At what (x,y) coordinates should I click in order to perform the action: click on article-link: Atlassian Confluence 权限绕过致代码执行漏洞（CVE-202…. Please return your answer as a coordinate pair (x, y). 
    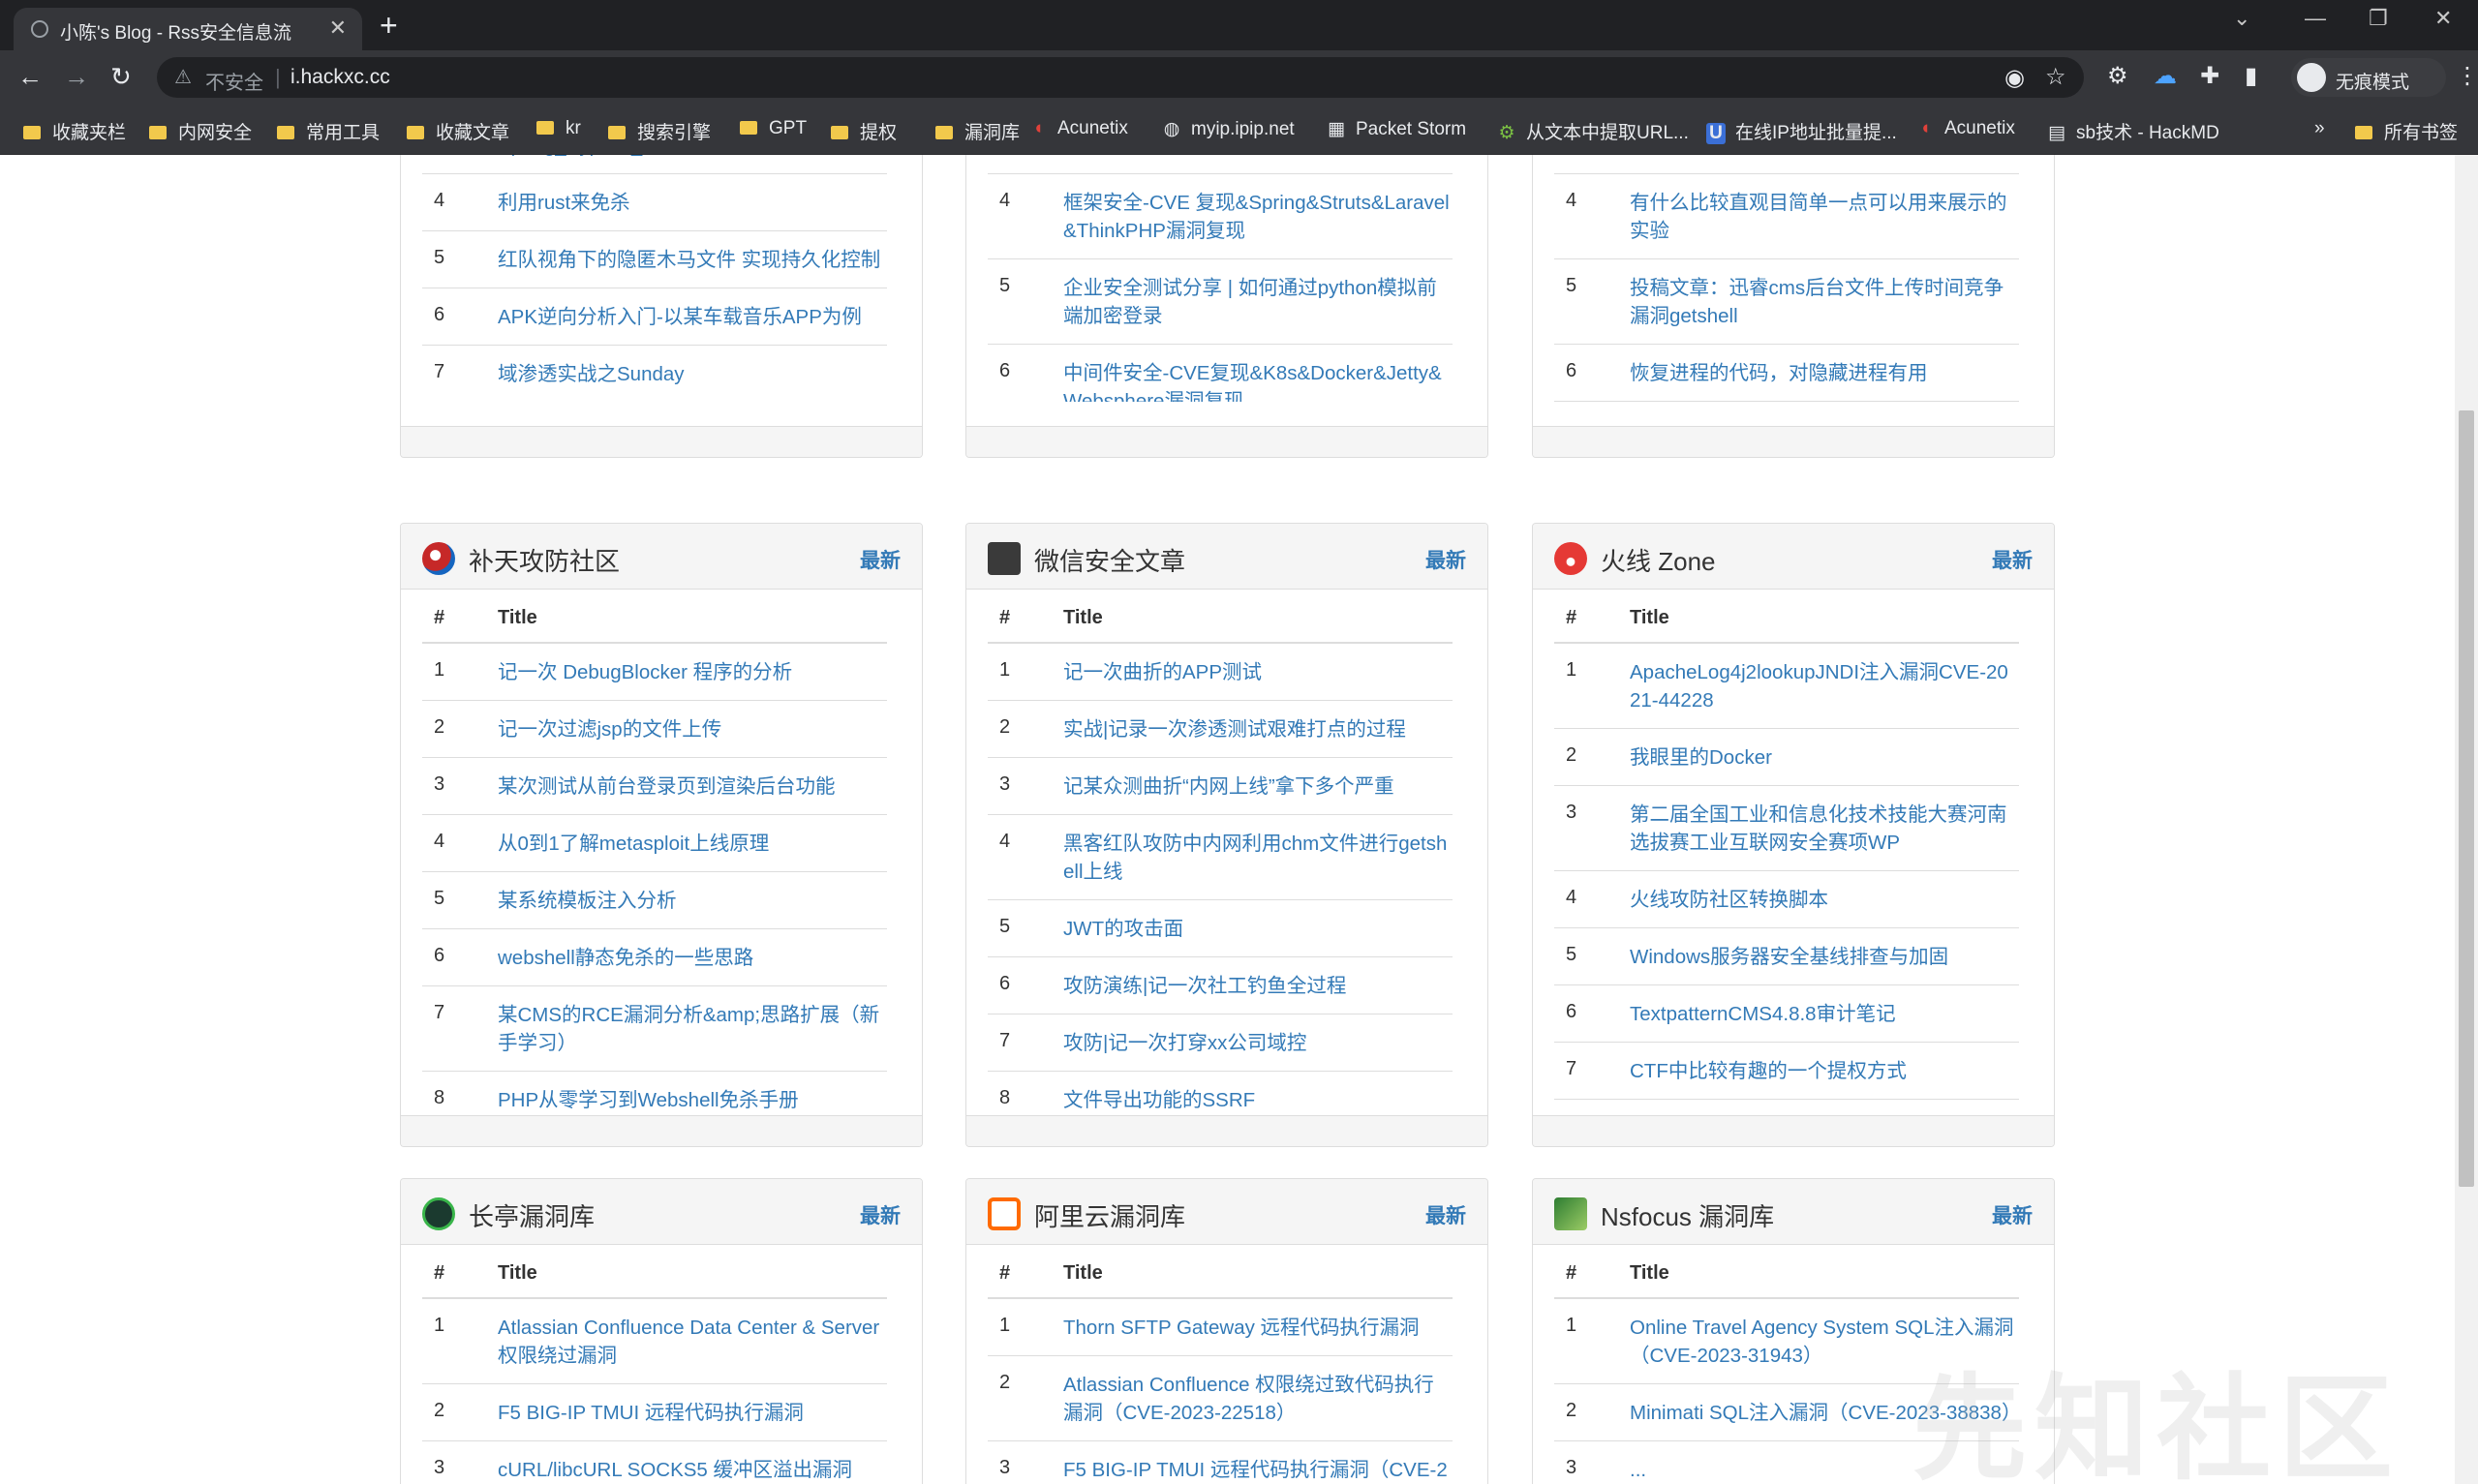
    Looking at the image, I should click on (1258, 1399).